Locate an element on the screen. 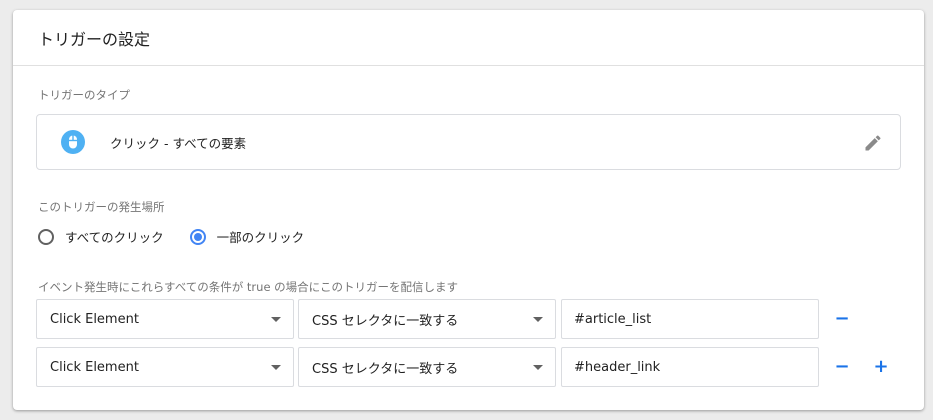 This screenshot has width=933, height=420. condition-value-text: #article_list is located at coordinates (613, 319).